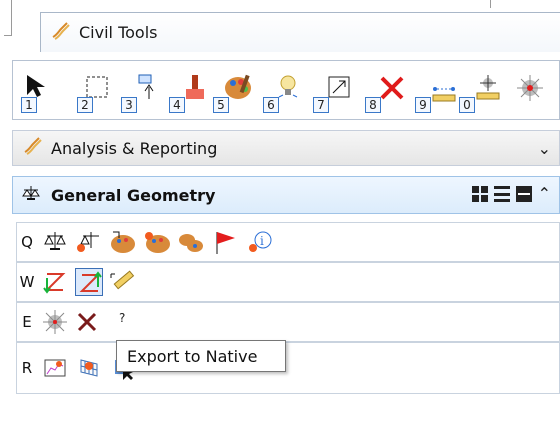 Image resolution: width=560 pixels, height=426 pixels. I want to click on tool-select: 1, so click(41, 93).